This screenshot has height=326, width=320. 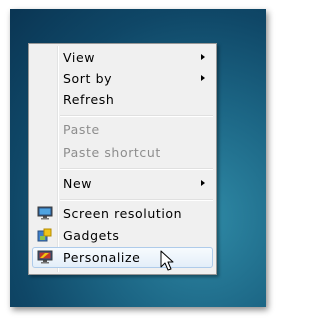 What do you see at coordinates (122, 183) in the screenshot?
I see `menu-item-new: New` at bounding box center [122, 183].